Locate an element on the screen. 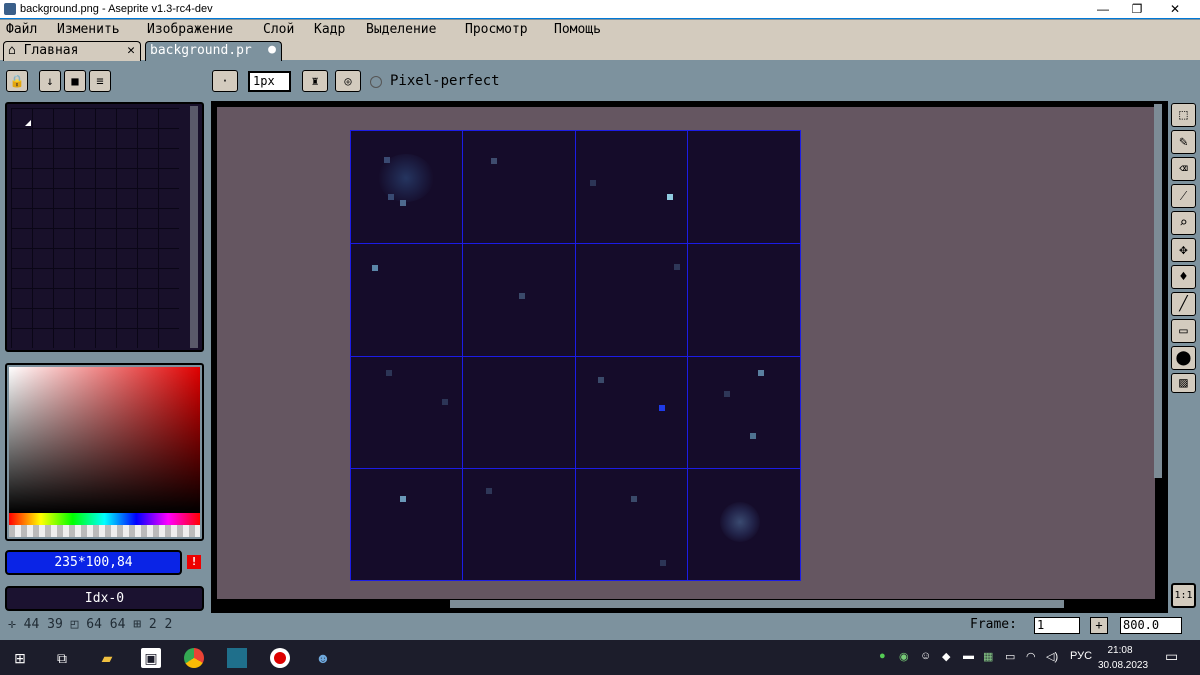  clock-date: 30.08.2023 is located at coordinates (1123, 665).